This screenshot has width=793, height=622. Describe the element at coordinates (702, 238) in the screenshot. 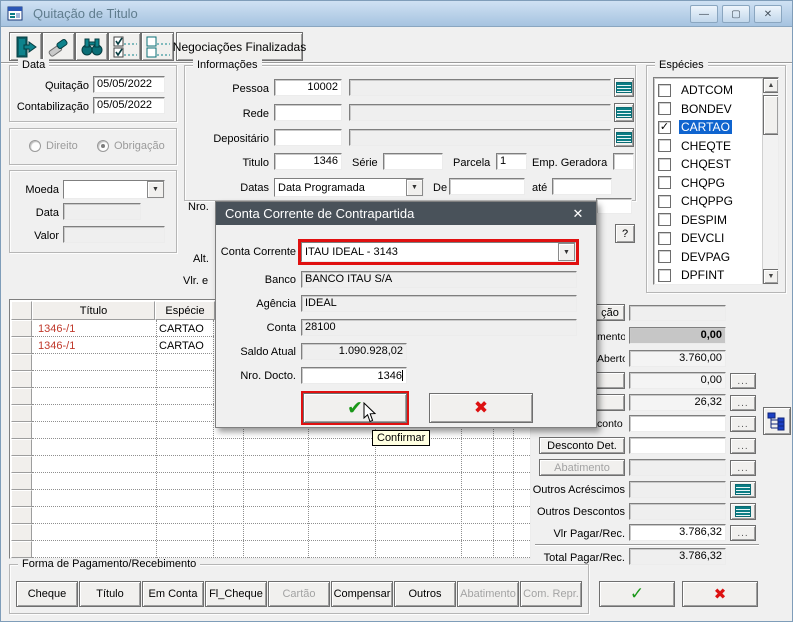

I see `especies-item-label: DEVCLI` at that location.